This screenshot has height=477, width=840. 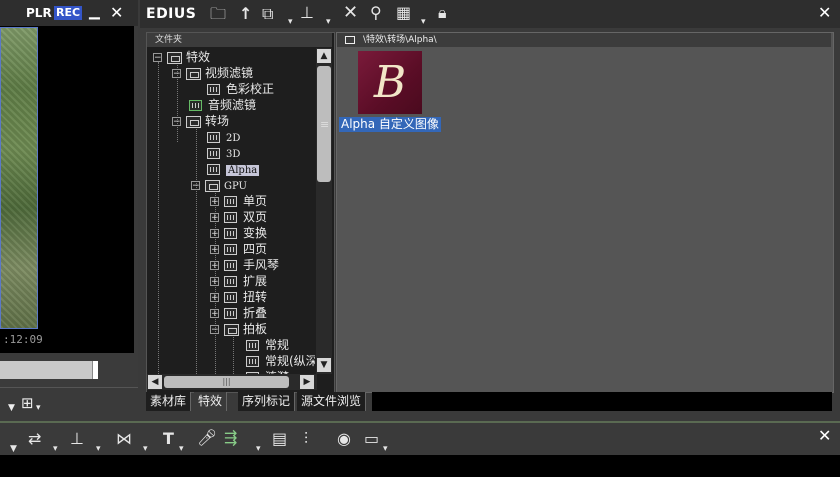 I want to click on tree-item-label: 特效, so click(x=198, y=57).